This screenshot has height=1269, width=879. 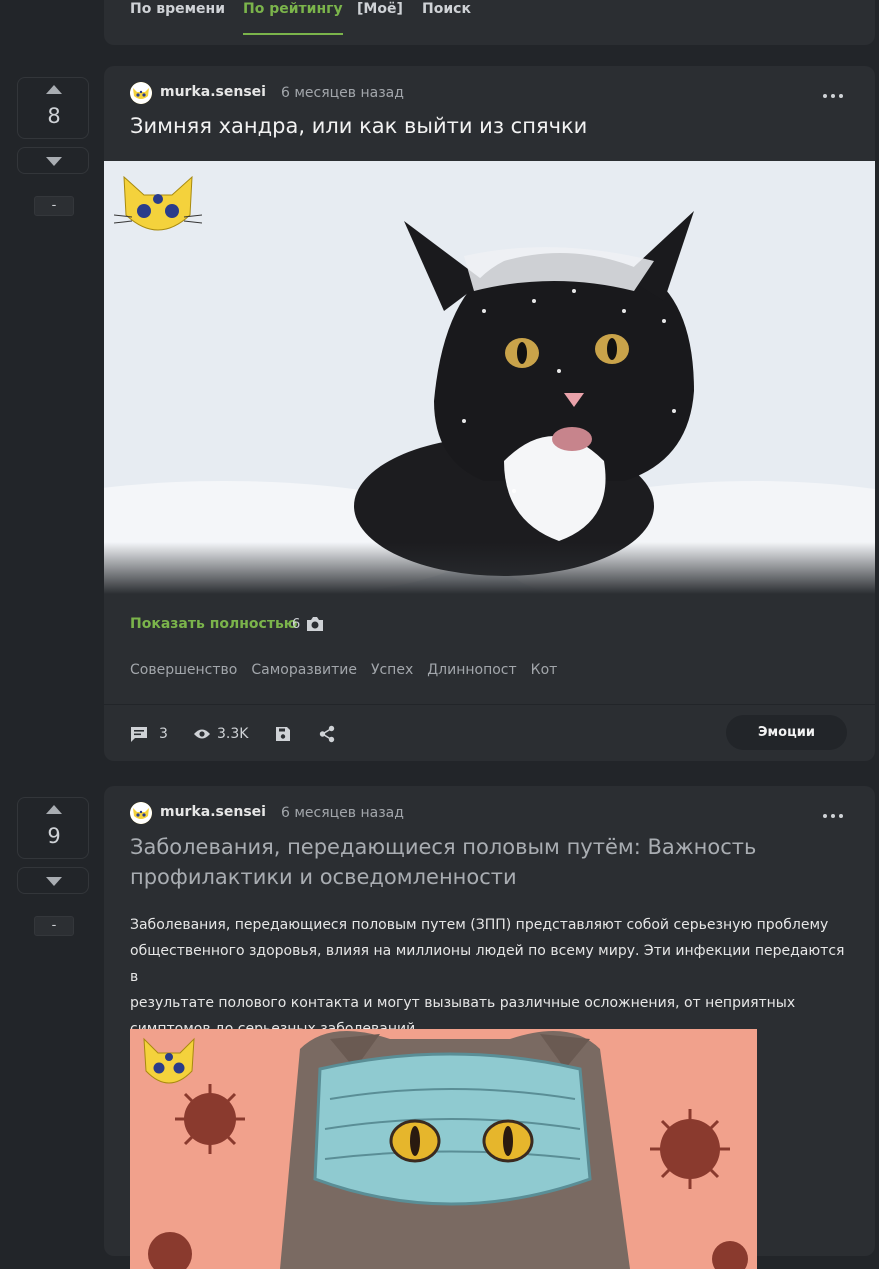 What do you see at coordinates (304, 670) in the screenshot?
I see `tag-self-development: Саморазвитие` at bounding box center [304, 670].